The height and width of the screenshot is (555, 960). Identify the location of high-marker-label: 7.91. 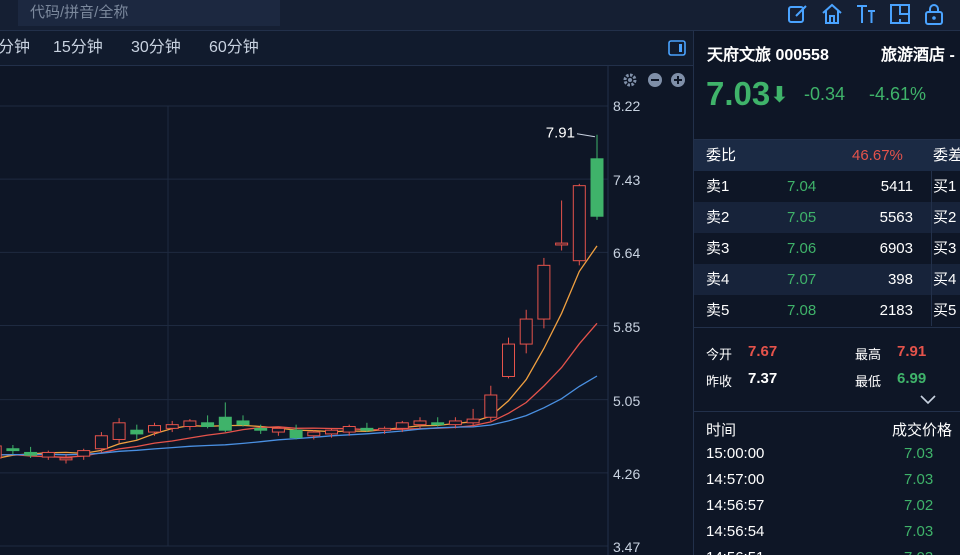
(560, 133).